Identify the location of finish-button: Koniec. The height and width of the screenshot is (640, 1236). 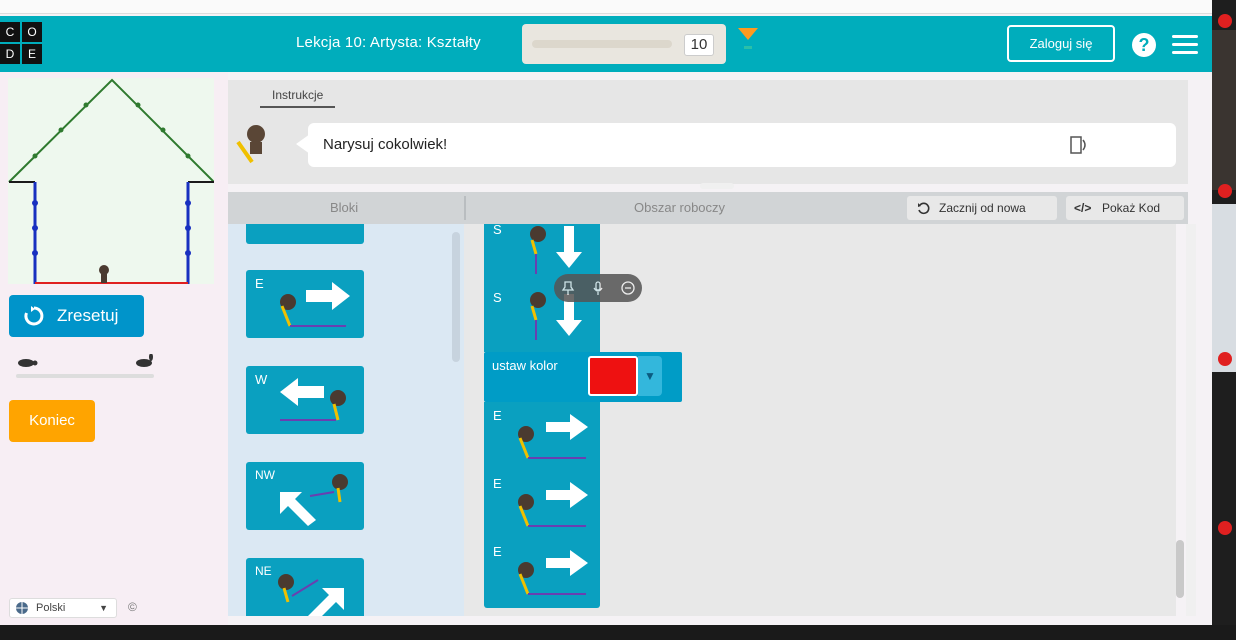
(52, 421).